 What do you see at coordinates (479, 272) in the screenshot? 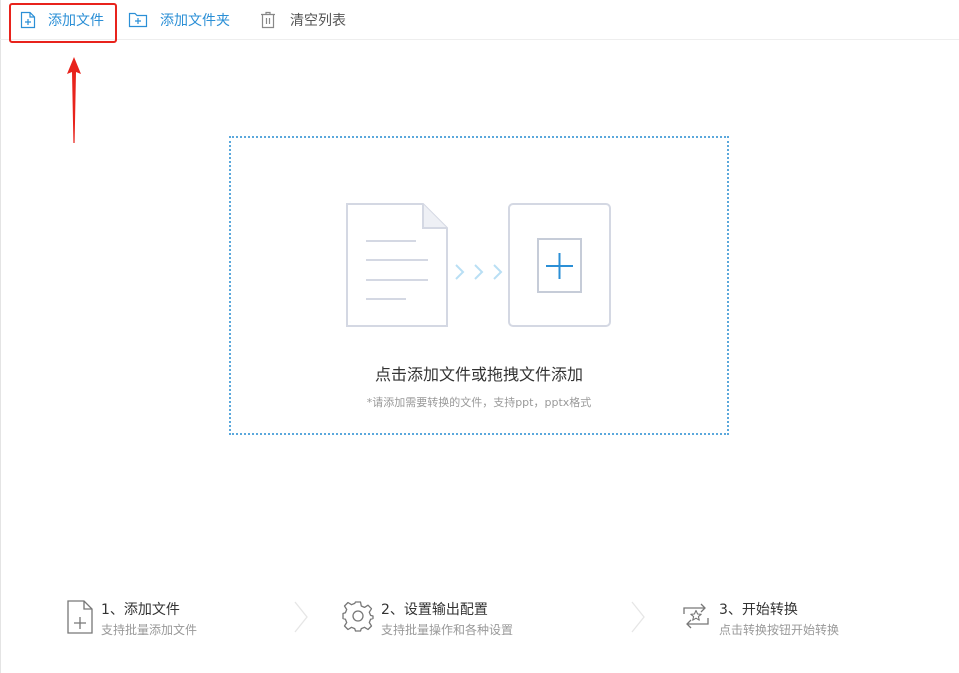
I see `chevrons-icon` at bounding box center [479, 272].